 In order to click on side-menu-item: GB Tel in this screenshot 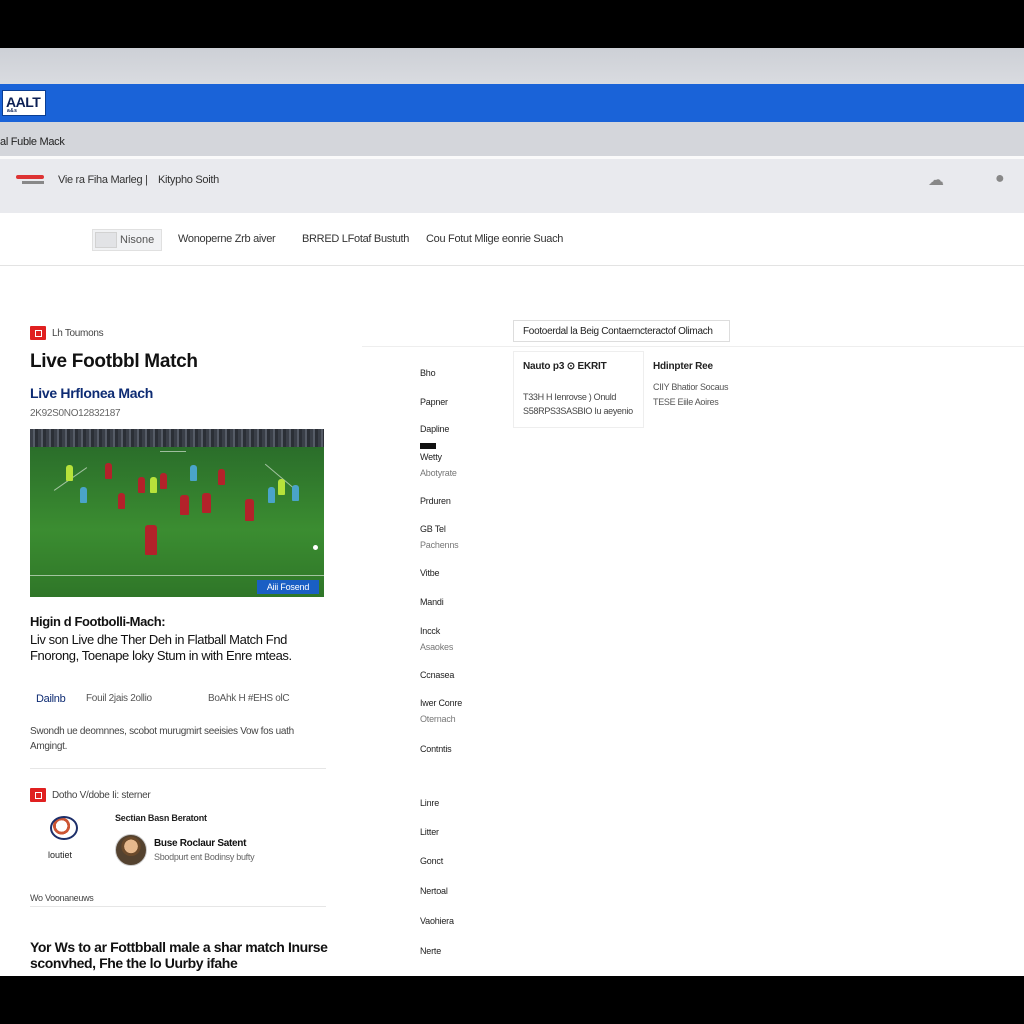, I will do `click(433, 529)`.